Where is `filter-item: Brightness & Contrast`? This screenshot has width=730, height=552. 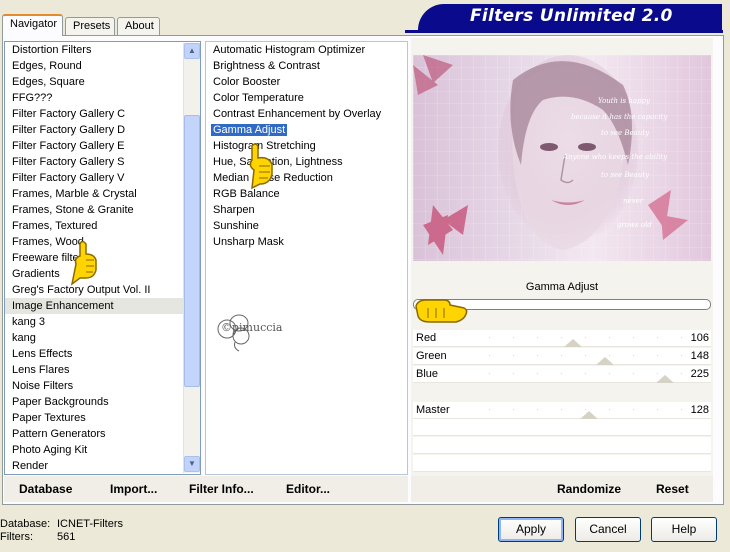
filter-item: Brightness & Contrast is located at coordinates (306, 66).